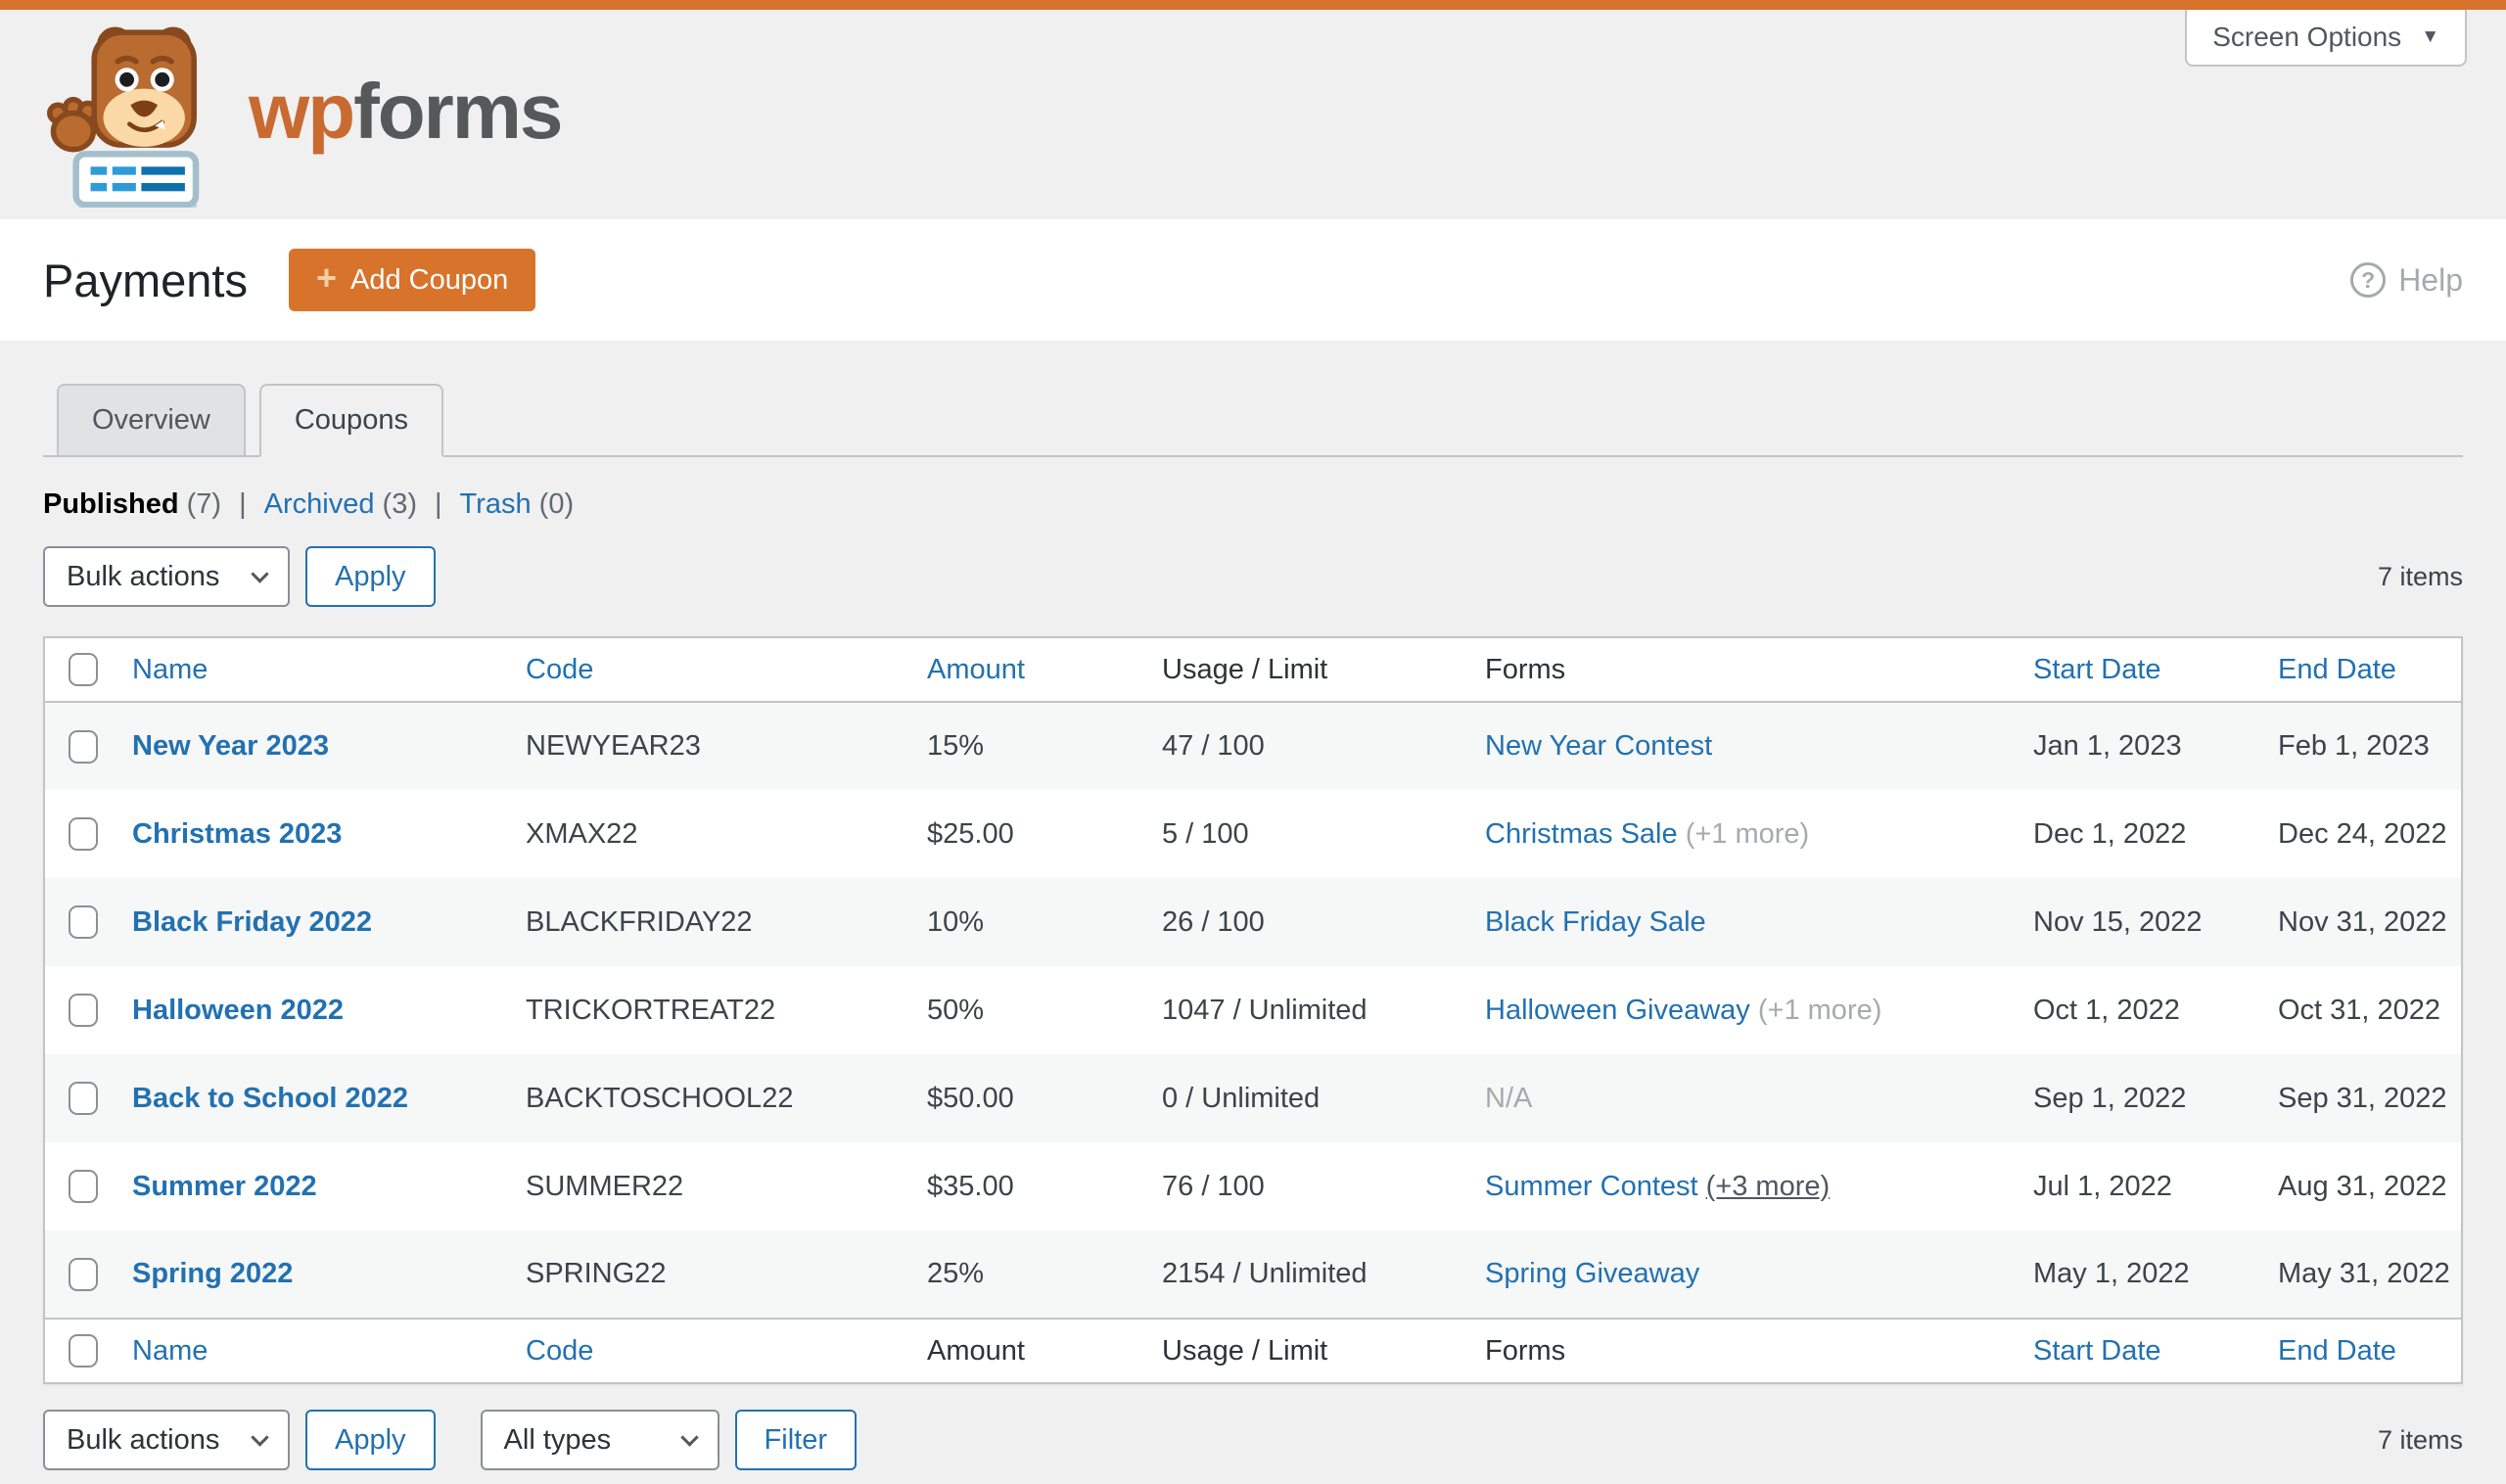  What do you see at coordinates (212, 1273) in the screenshot?
I see `coupon-name-link: Spring 2022` at bounding box center [212, 1273].